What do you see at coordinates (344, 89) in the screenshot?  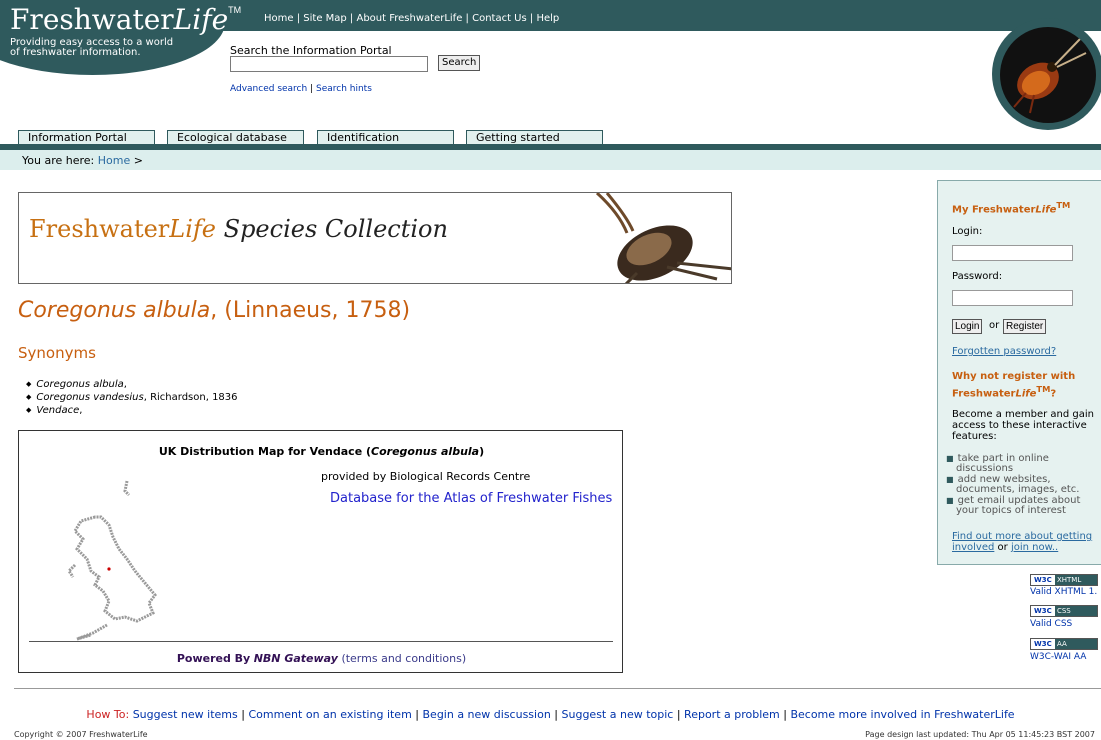 I see `search-hints-link: Search hints` at bounding box center [344, 89].